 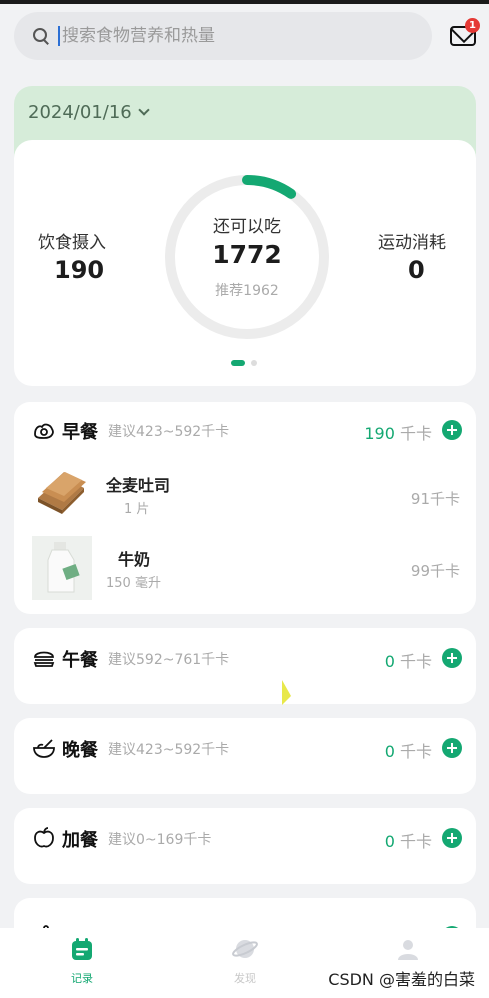 I want to click on toast-image, so click(x=62, y=493).